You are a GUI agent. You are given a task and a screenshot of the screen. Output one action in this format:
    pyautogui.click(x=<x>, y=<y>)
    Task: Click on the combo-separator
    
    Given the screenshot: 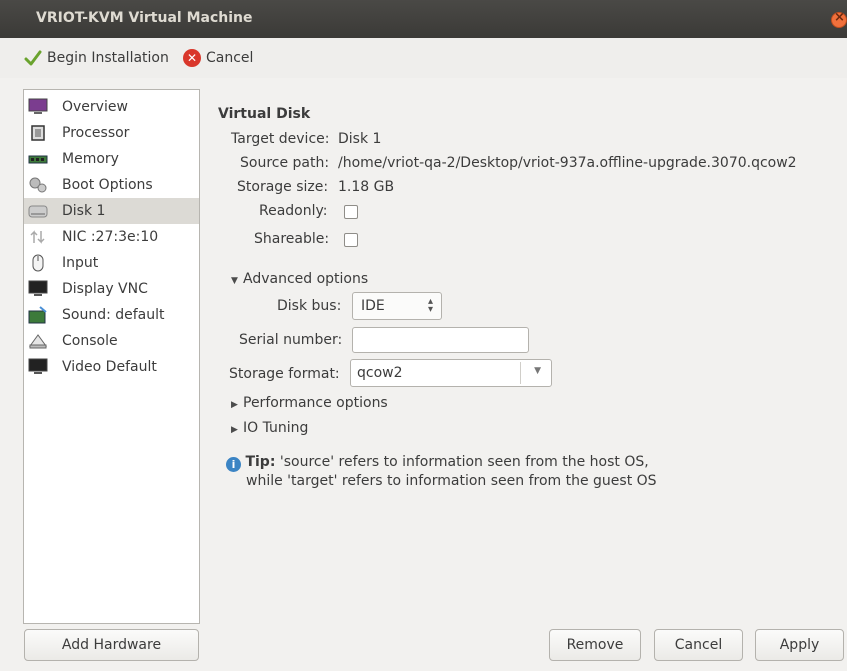 What is the action you would take?
    pyautogui.click(x=520, y=373)
    